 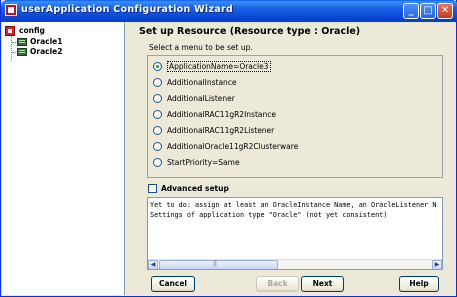 I want to click on tree-node-oracle2: Oracle2, so click(x=47, y=52).